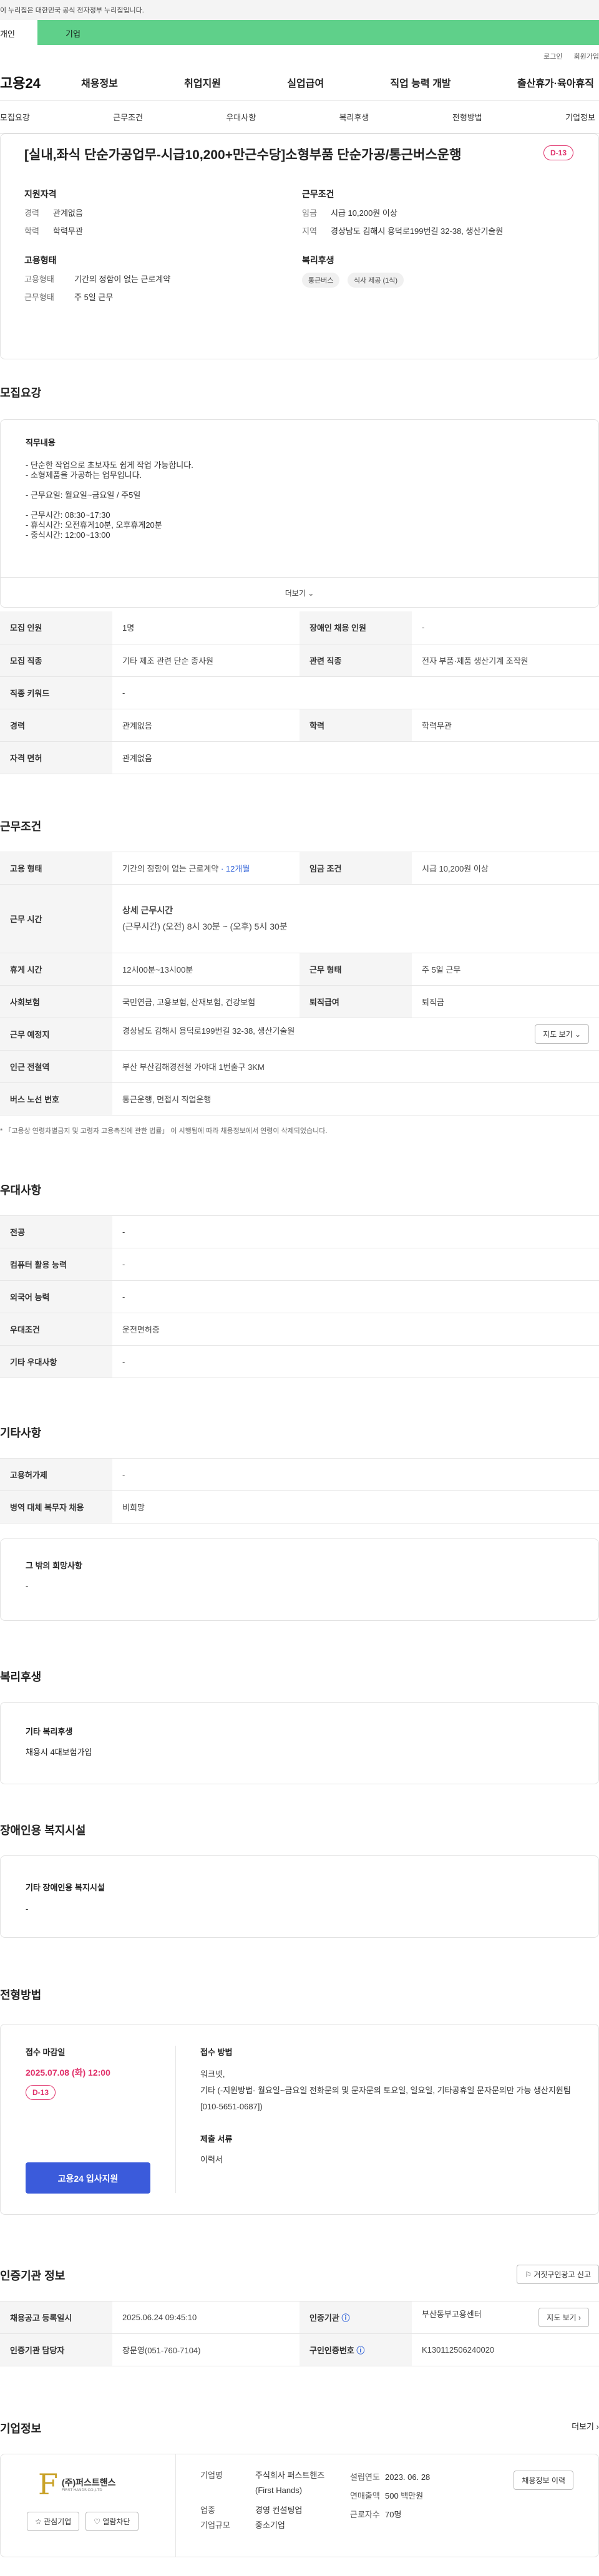  I want to click on company-logo: F (주)퍼스트핸스 FIRST HANDS CO.,LTD, so click(100, 2484).